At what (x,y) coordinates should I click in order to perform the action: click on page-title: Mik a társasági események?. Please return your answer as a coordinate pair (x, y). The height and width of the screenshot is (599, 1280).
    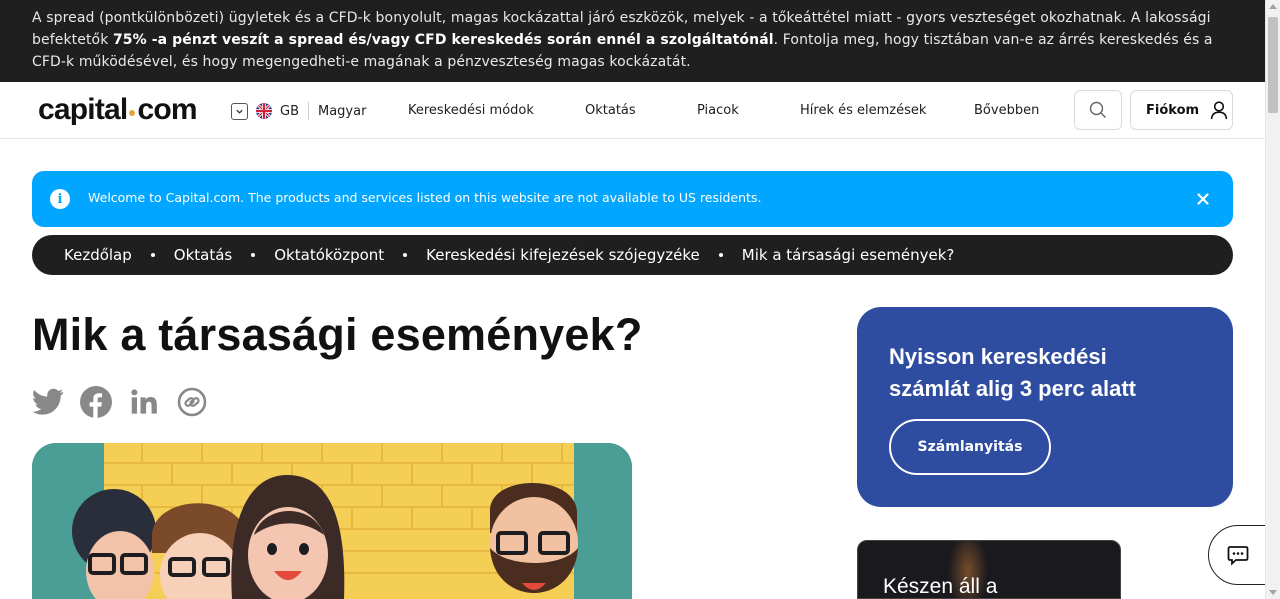
    Looking at the image, I should click on (337, 334).